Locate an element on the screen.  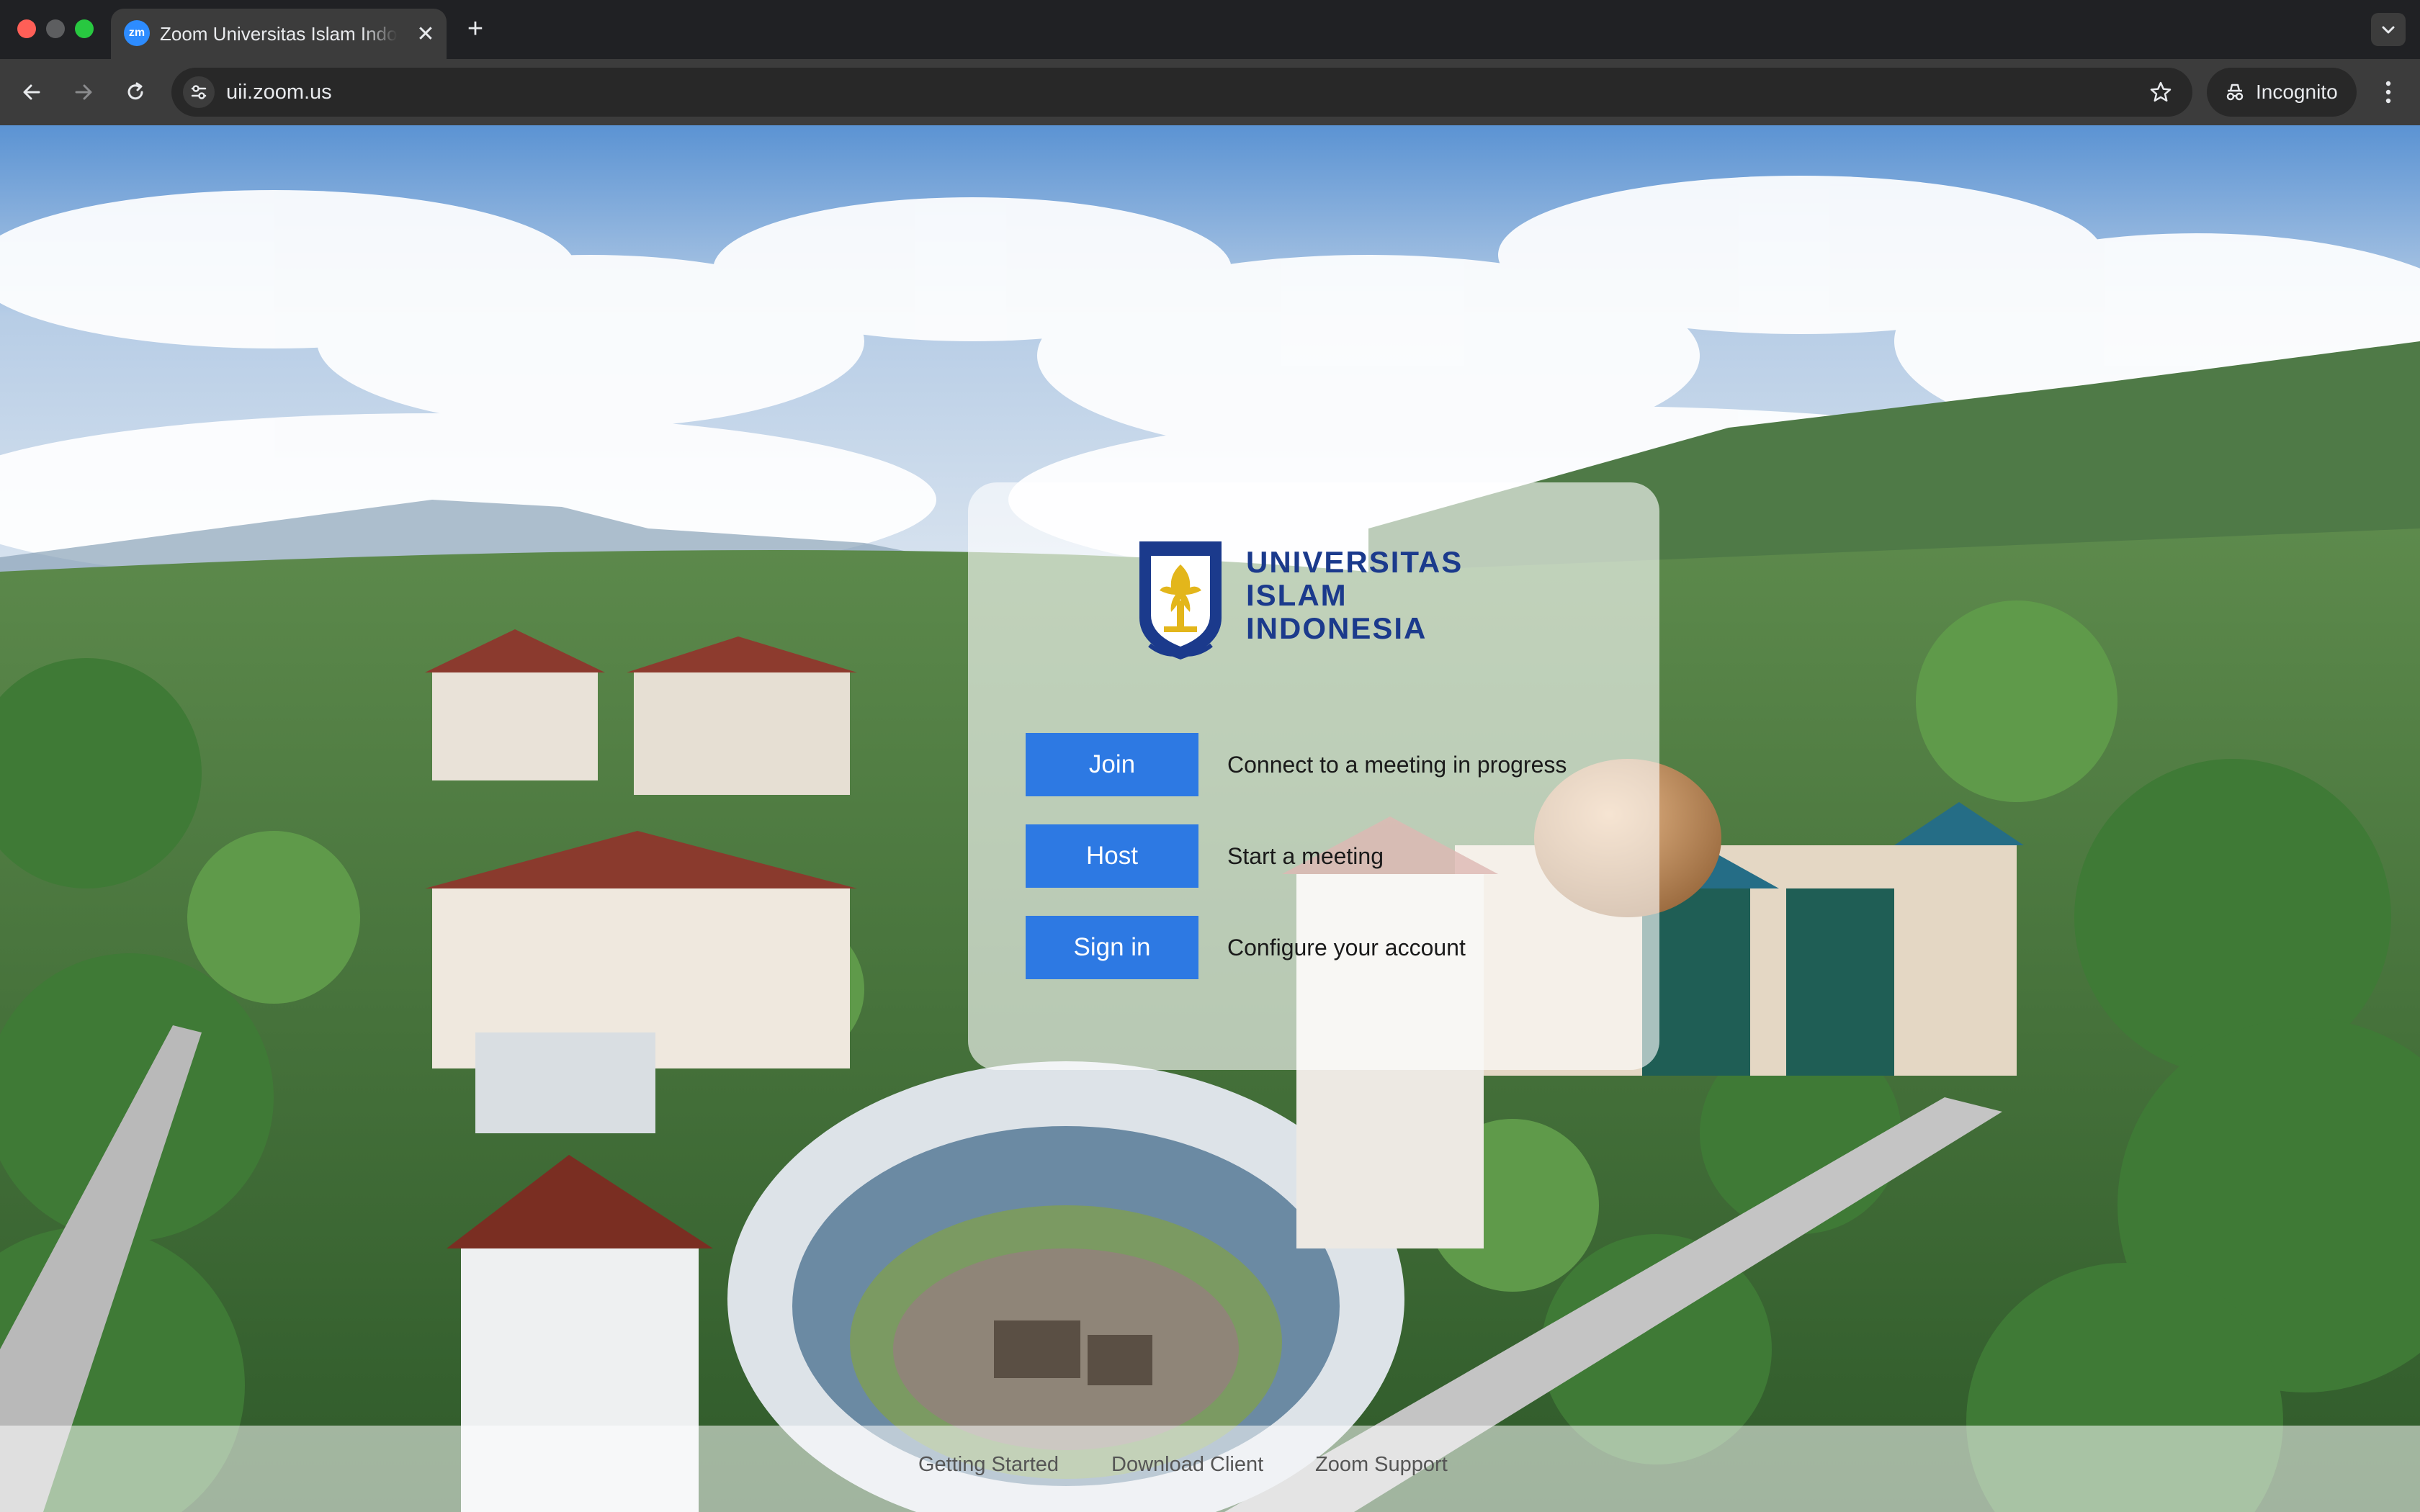
logo-line-1: UNIVERSITAS is located at coordinates (1355, 562).